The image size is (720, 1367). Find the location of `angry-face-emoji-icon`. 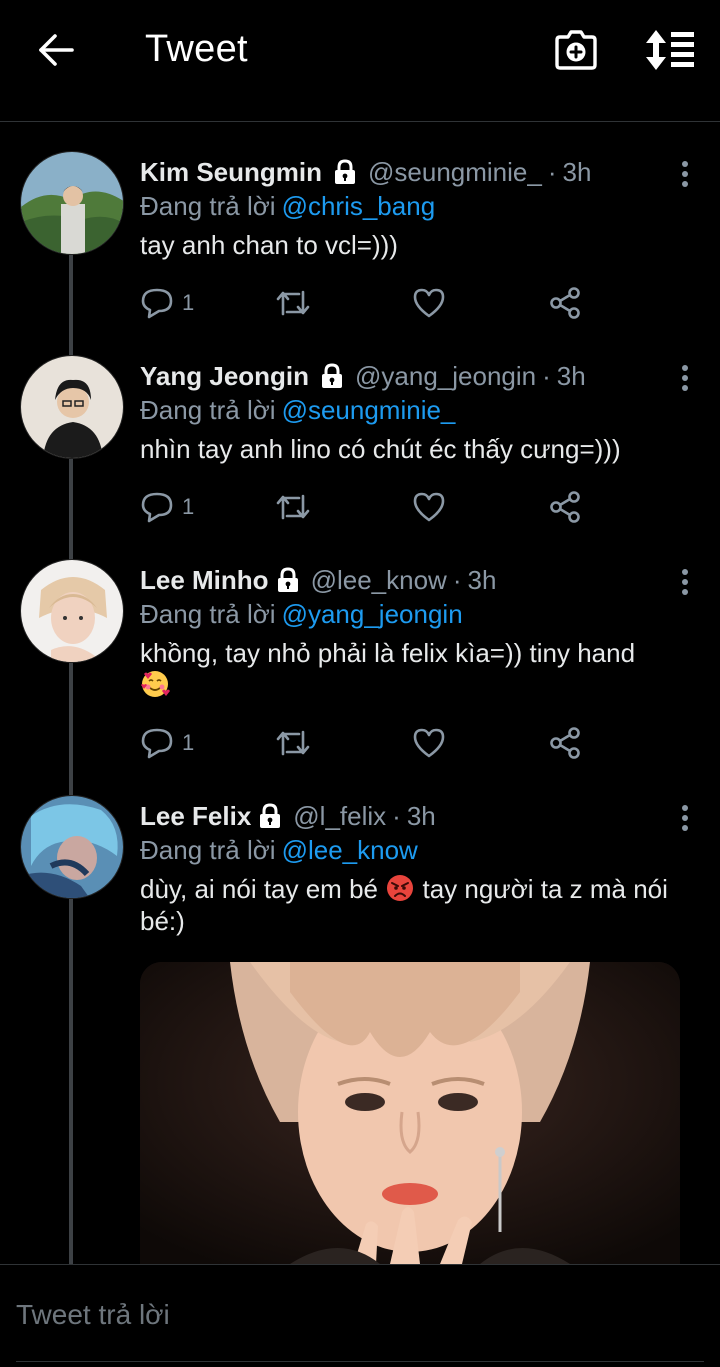

angry-face-emoji-icon is located at coordinates (400, 888).